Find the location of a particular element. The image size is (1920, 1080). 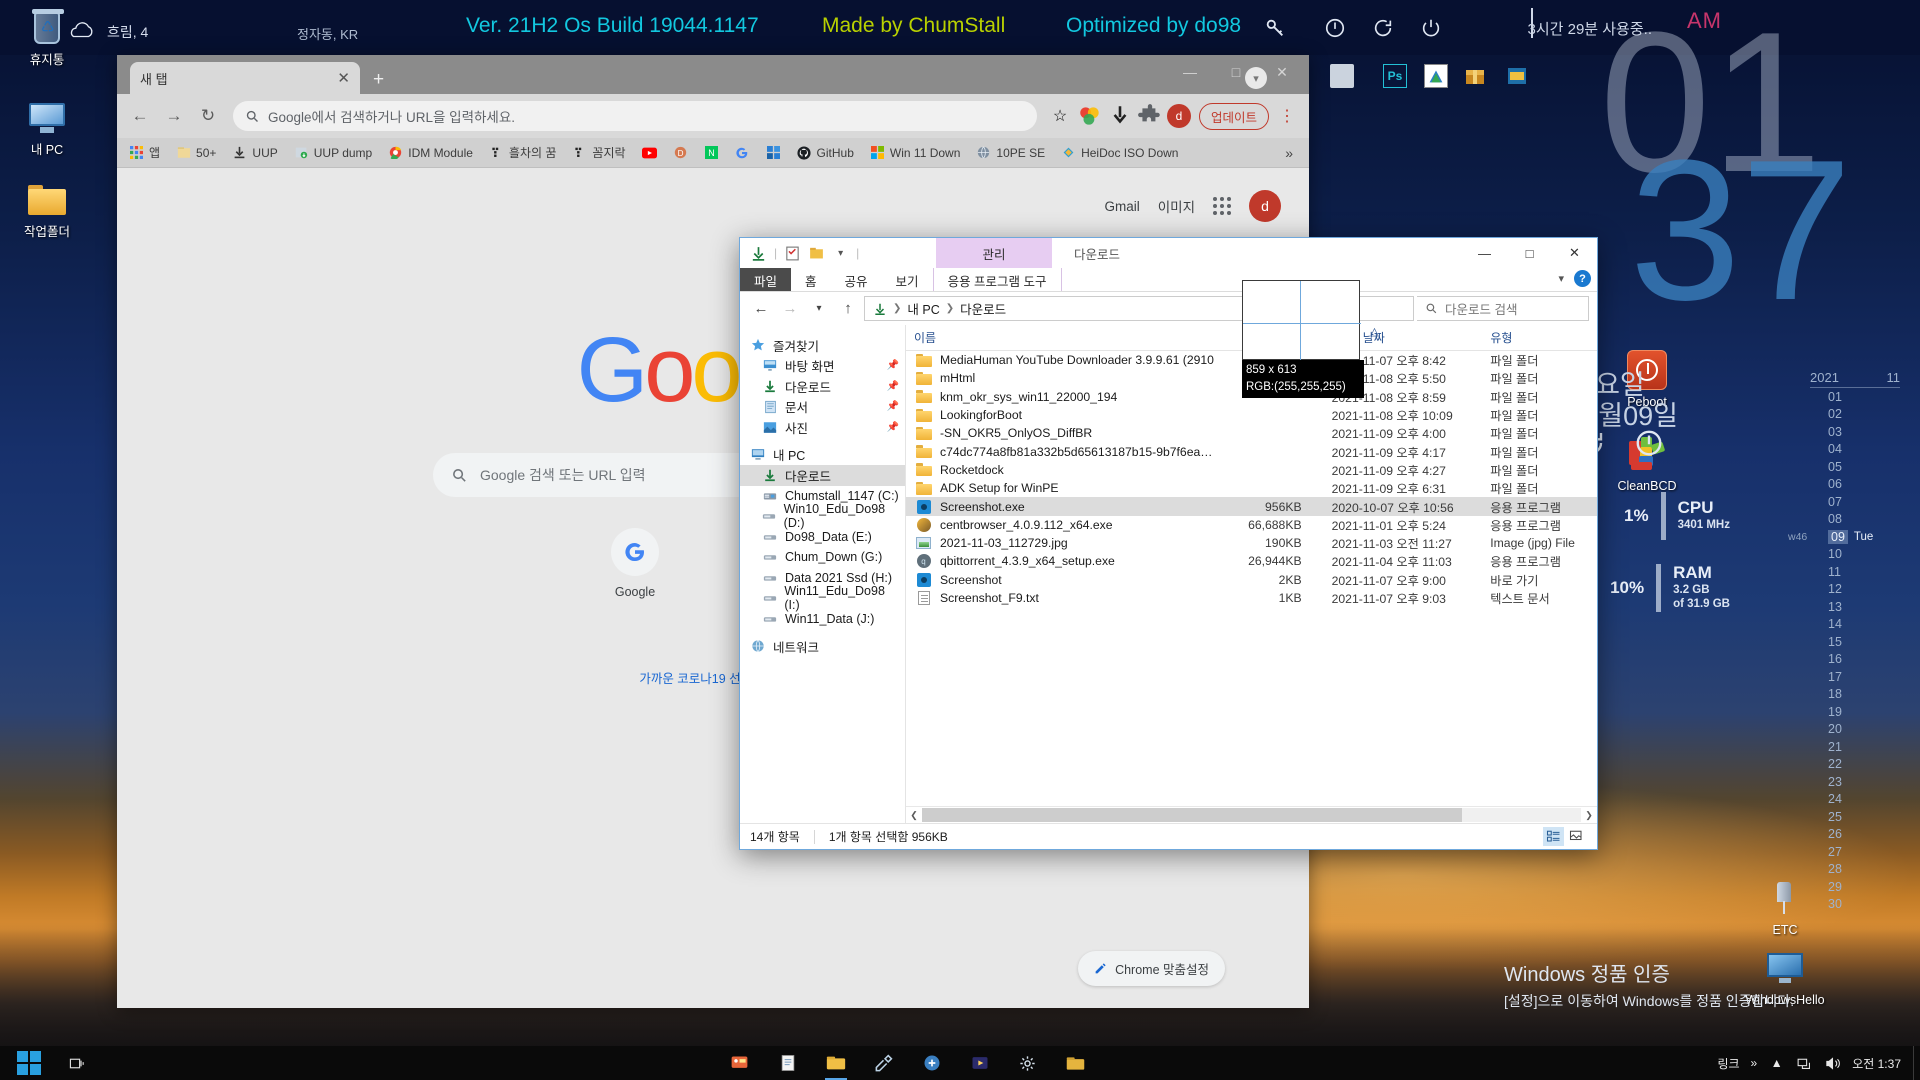

shutdown-icon is located at coordinates (1431, 28).